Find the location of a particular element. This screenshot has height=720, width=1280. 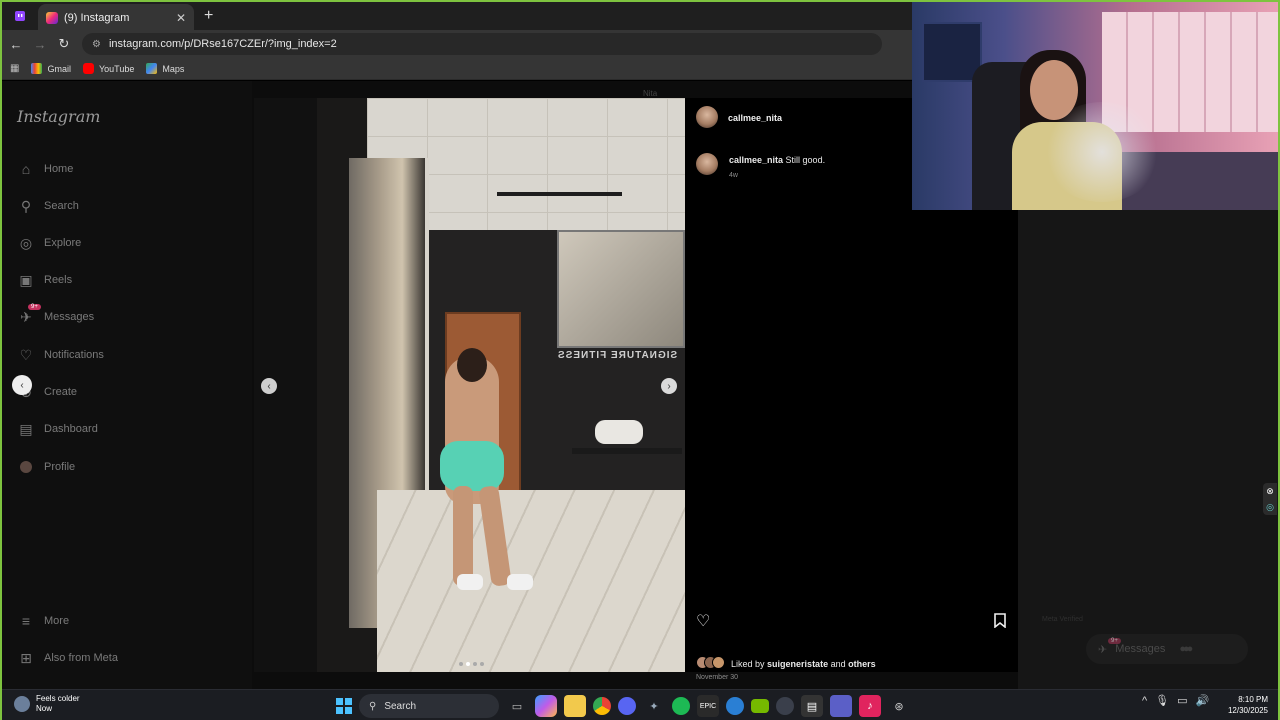

copilot-icon is located at coordinates (546, 706).